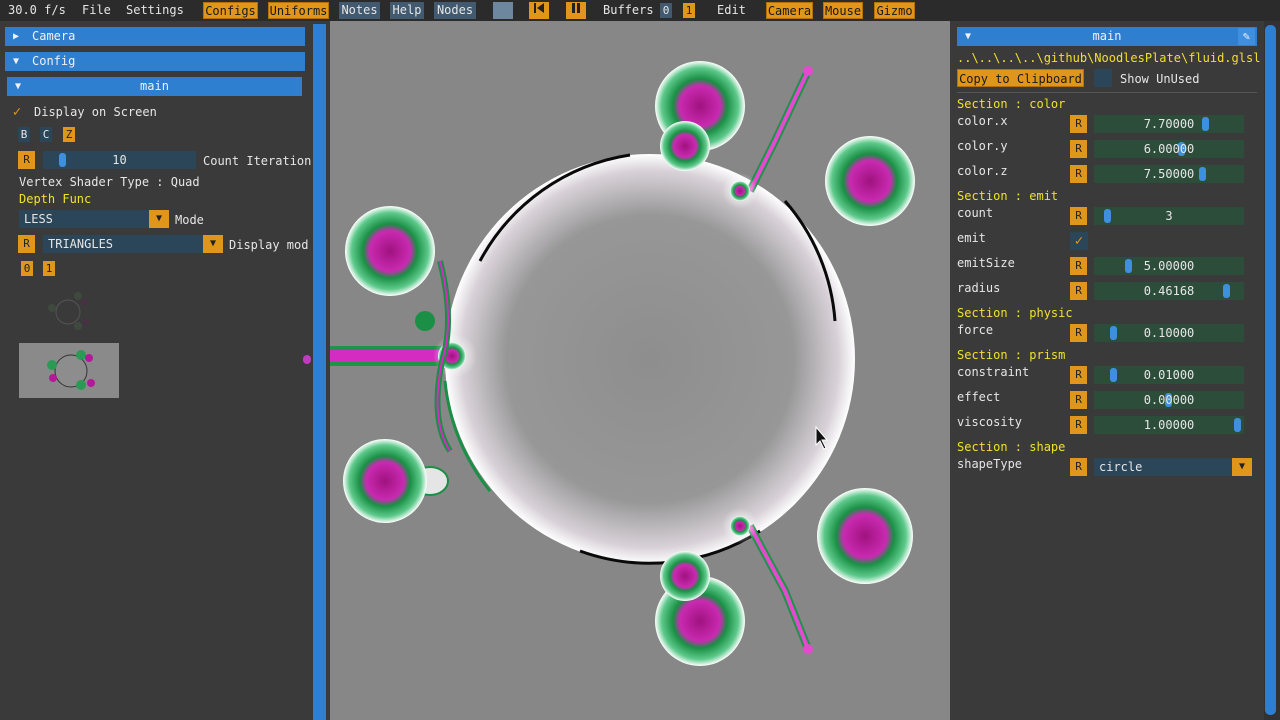  Describe the element at coordinates (731, 10) in the screenshot. I see `menu-edit: Edit` at that location.